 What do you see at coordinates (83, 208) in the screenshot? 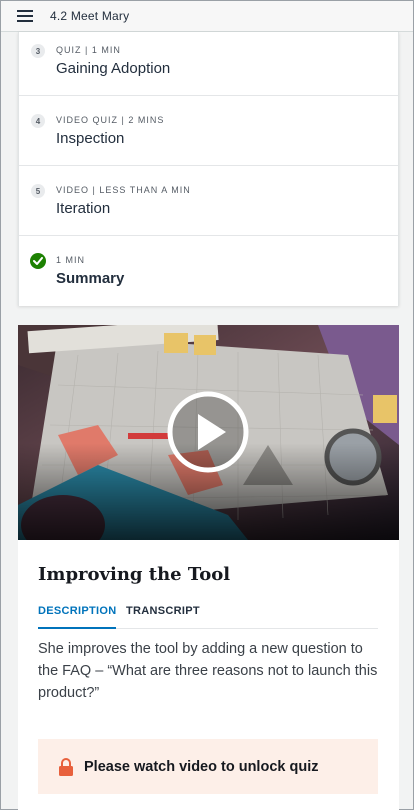
I see `lesson-title: Iteration` at bounding box center [83, 208].